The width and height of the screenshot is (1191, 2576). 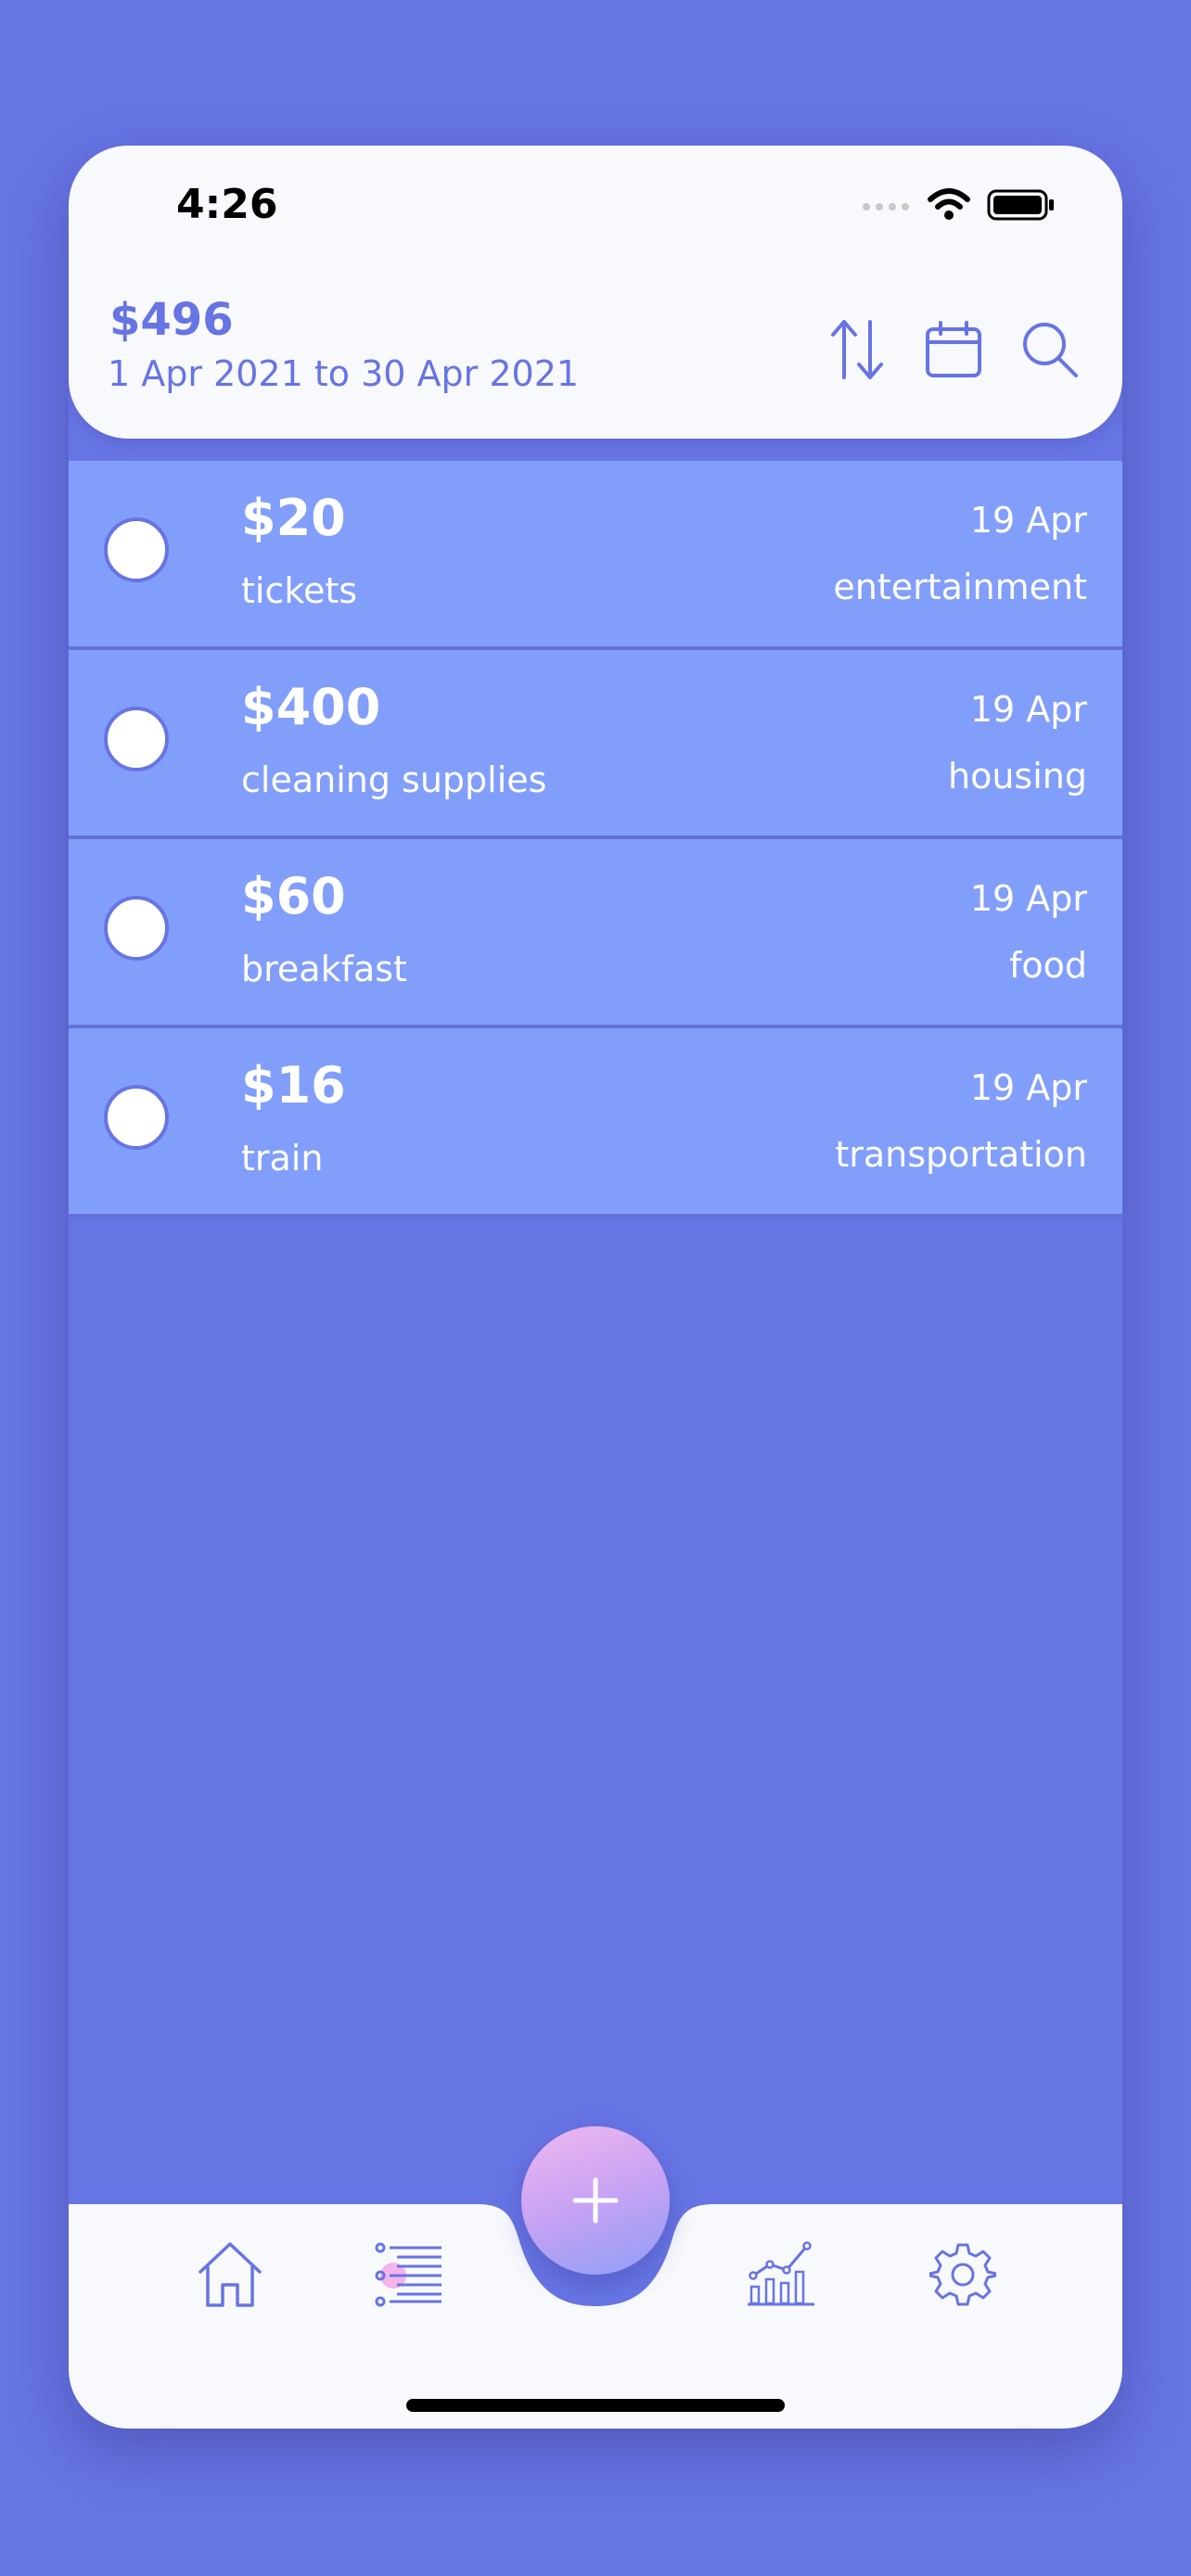 I want to click on calendar-icon, so click(x=953, y=349).